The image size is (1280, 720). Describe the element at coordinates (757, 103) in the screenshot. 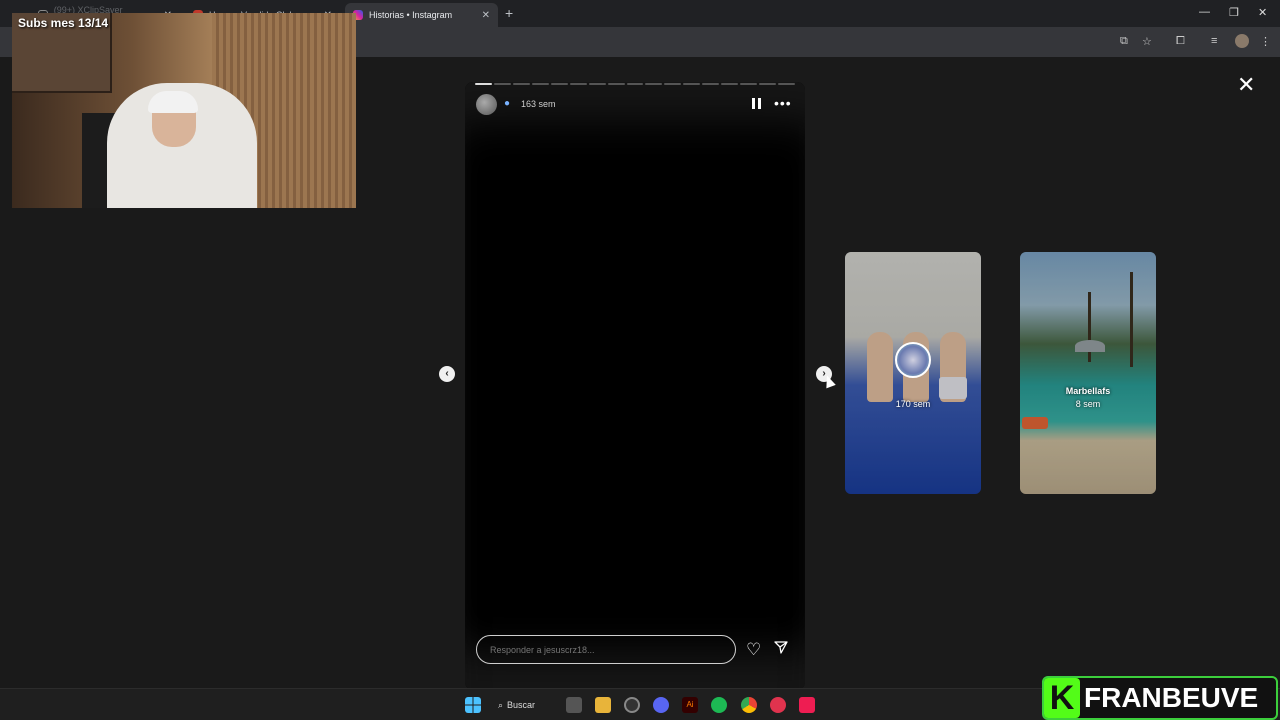

I see `pause-icon` at that location.